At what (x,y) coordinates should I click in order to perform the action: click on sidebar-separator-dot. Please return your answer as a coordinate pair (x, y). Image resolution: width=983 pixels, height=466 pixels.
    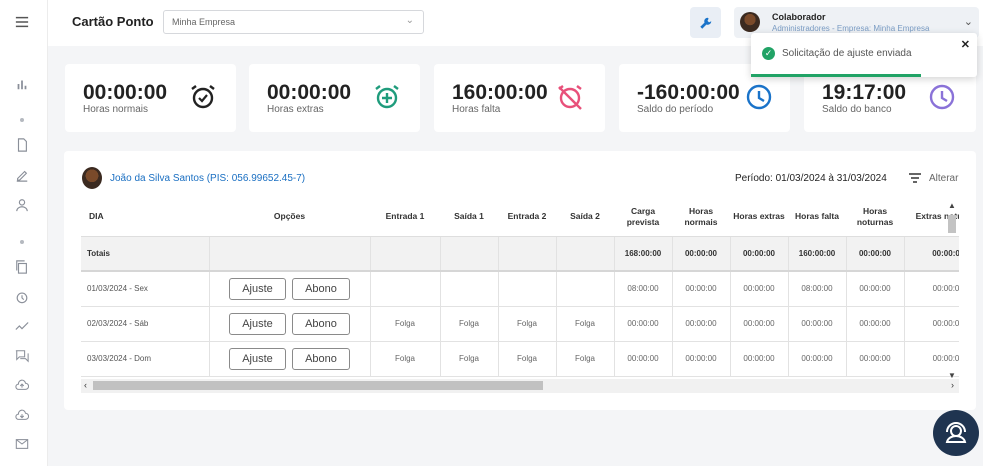
    Looking at the image, I should click on (22, 242).